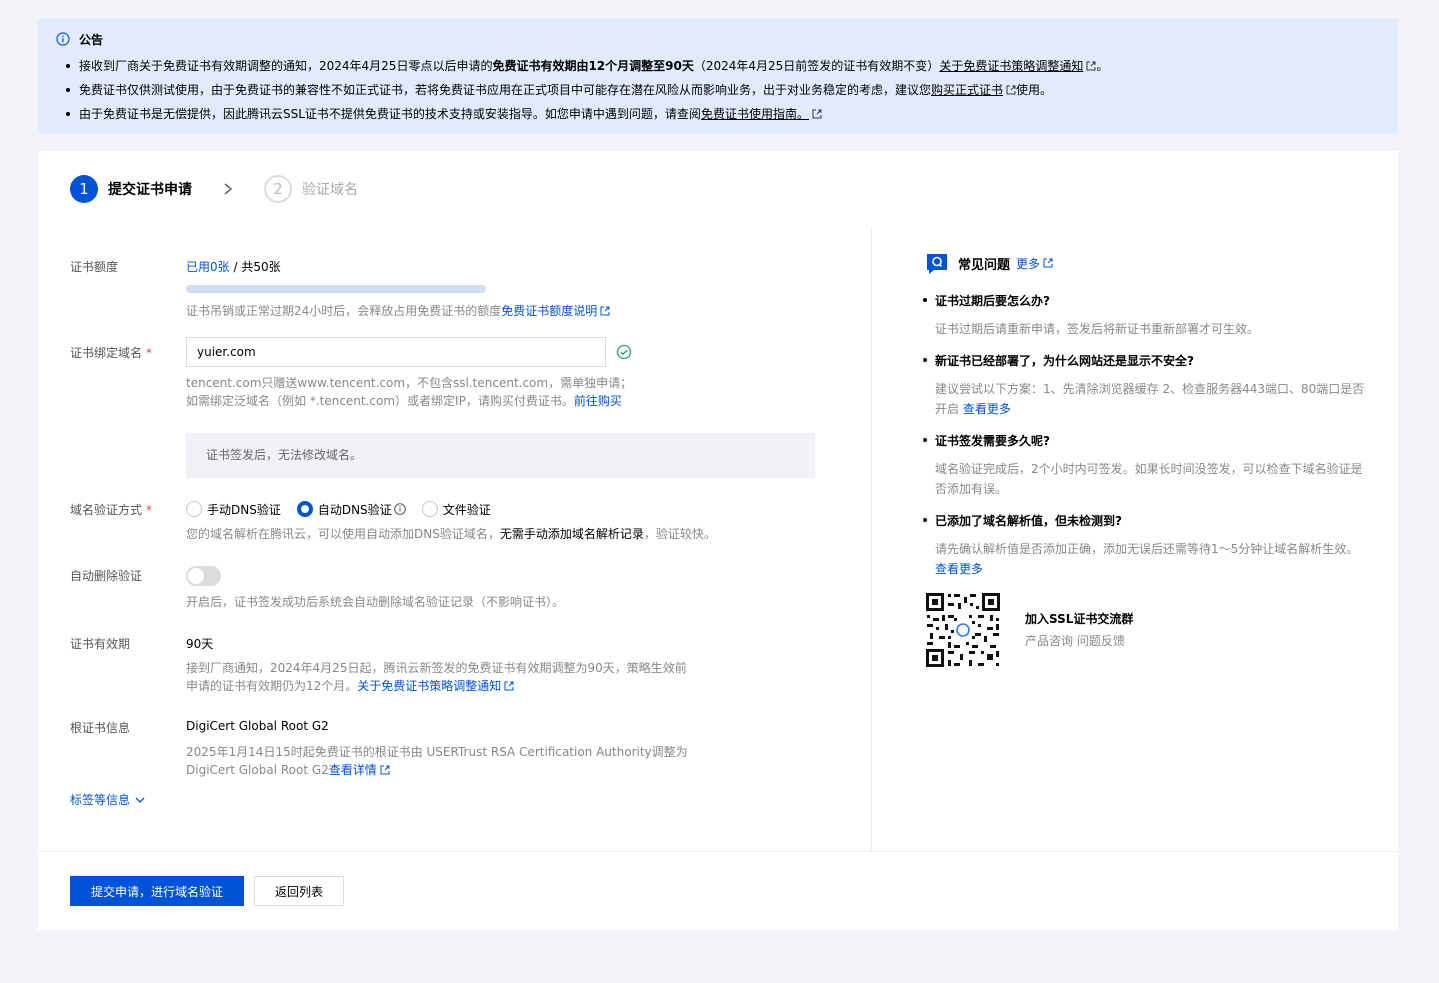 The image size is (1439, 983). Describe the element at coordinates (598, 401) in the screenshot. I see `buy-paid-link: 前往购买` at that location.